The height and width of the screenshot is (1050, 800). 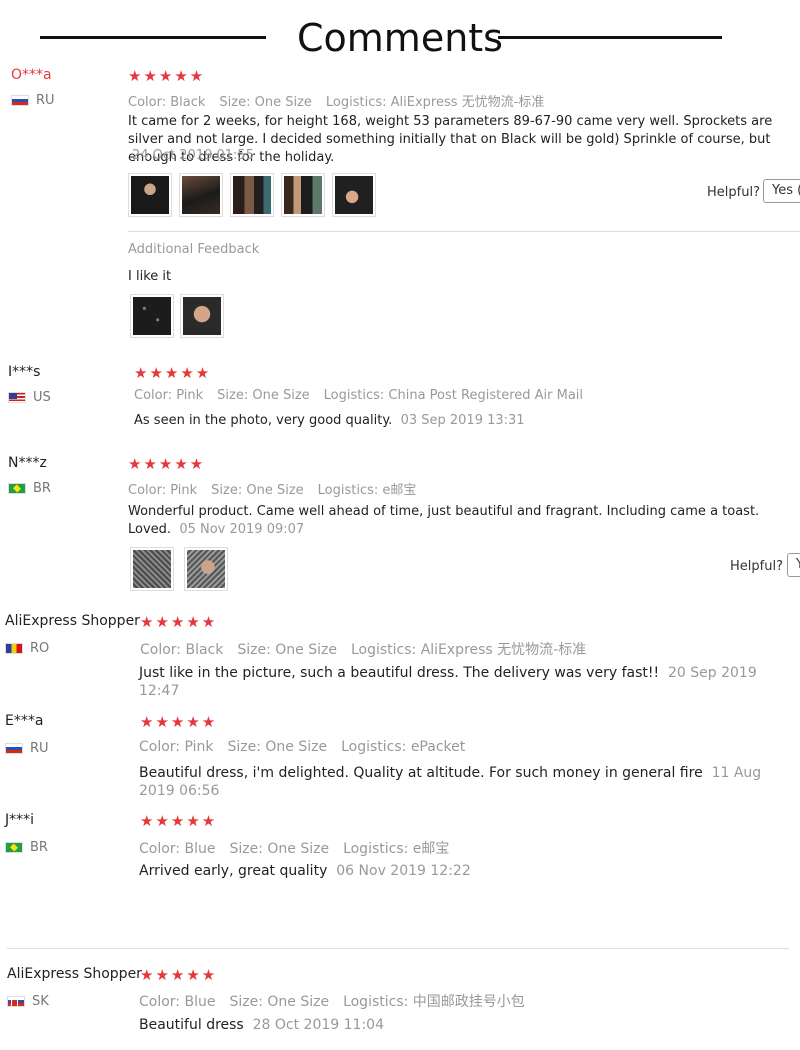 I want to click on review-text: Beautiful dress 28 Oct 2019 11:04, so click(x=261, y=1025).